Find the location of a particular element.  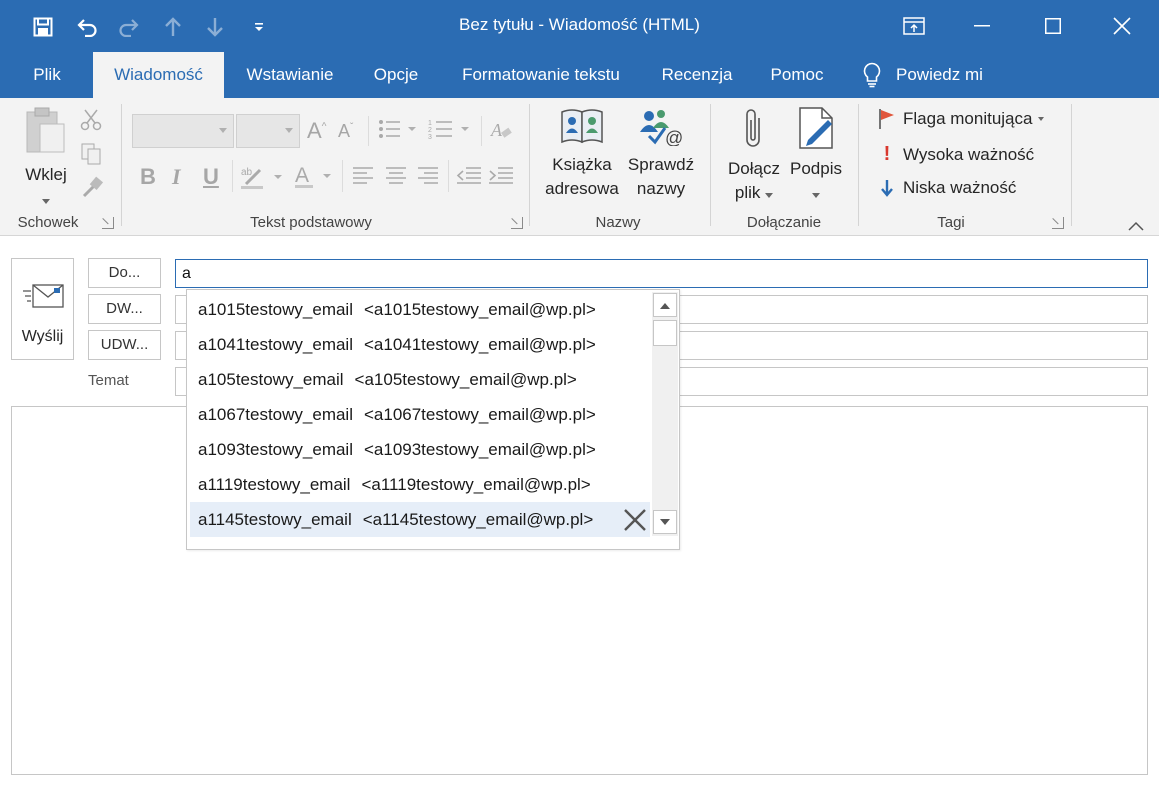

cut-icon is located at coordinates (91, 120).